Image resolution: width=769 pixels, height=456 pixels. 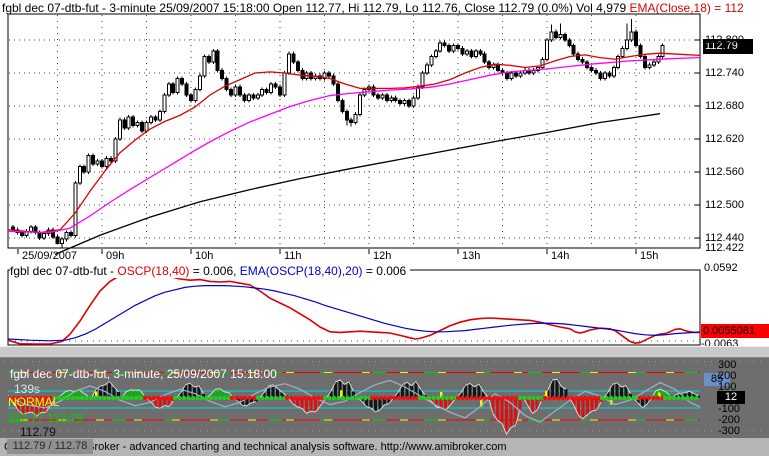 What do you see at coordinates (724, 205) in the screenshot?
I see `price-axis-label: 112.500` at bounding box center [724, 205].